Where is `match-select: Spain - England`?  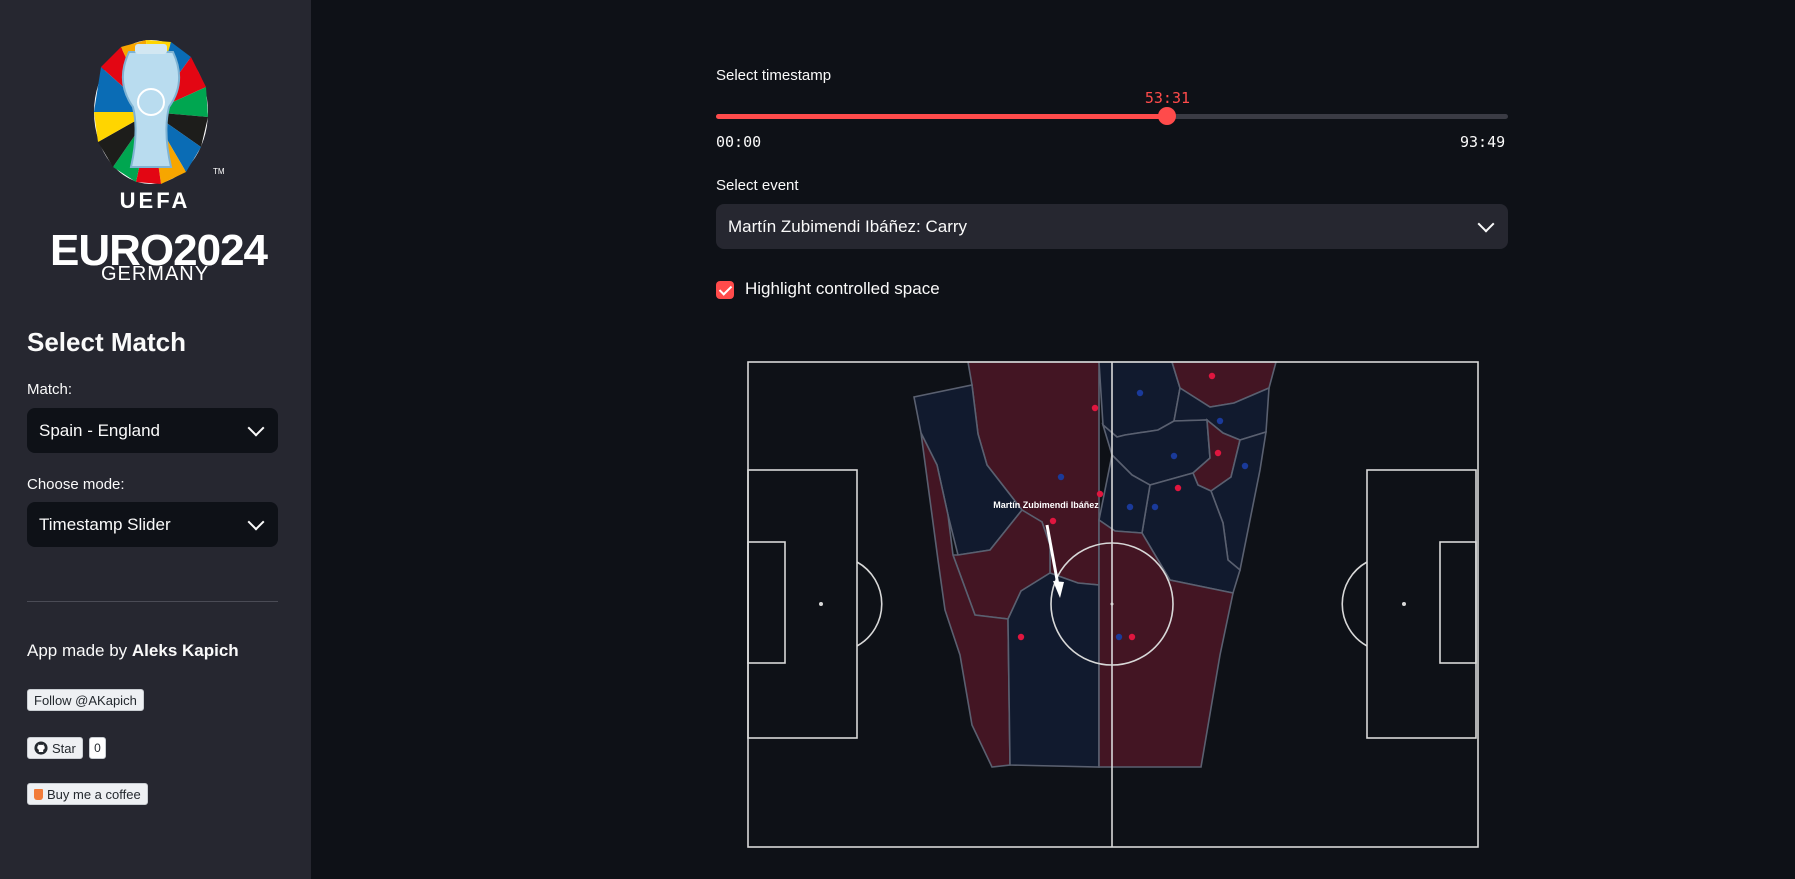
match-select: Spain - England is located at coordinates (152, 430).